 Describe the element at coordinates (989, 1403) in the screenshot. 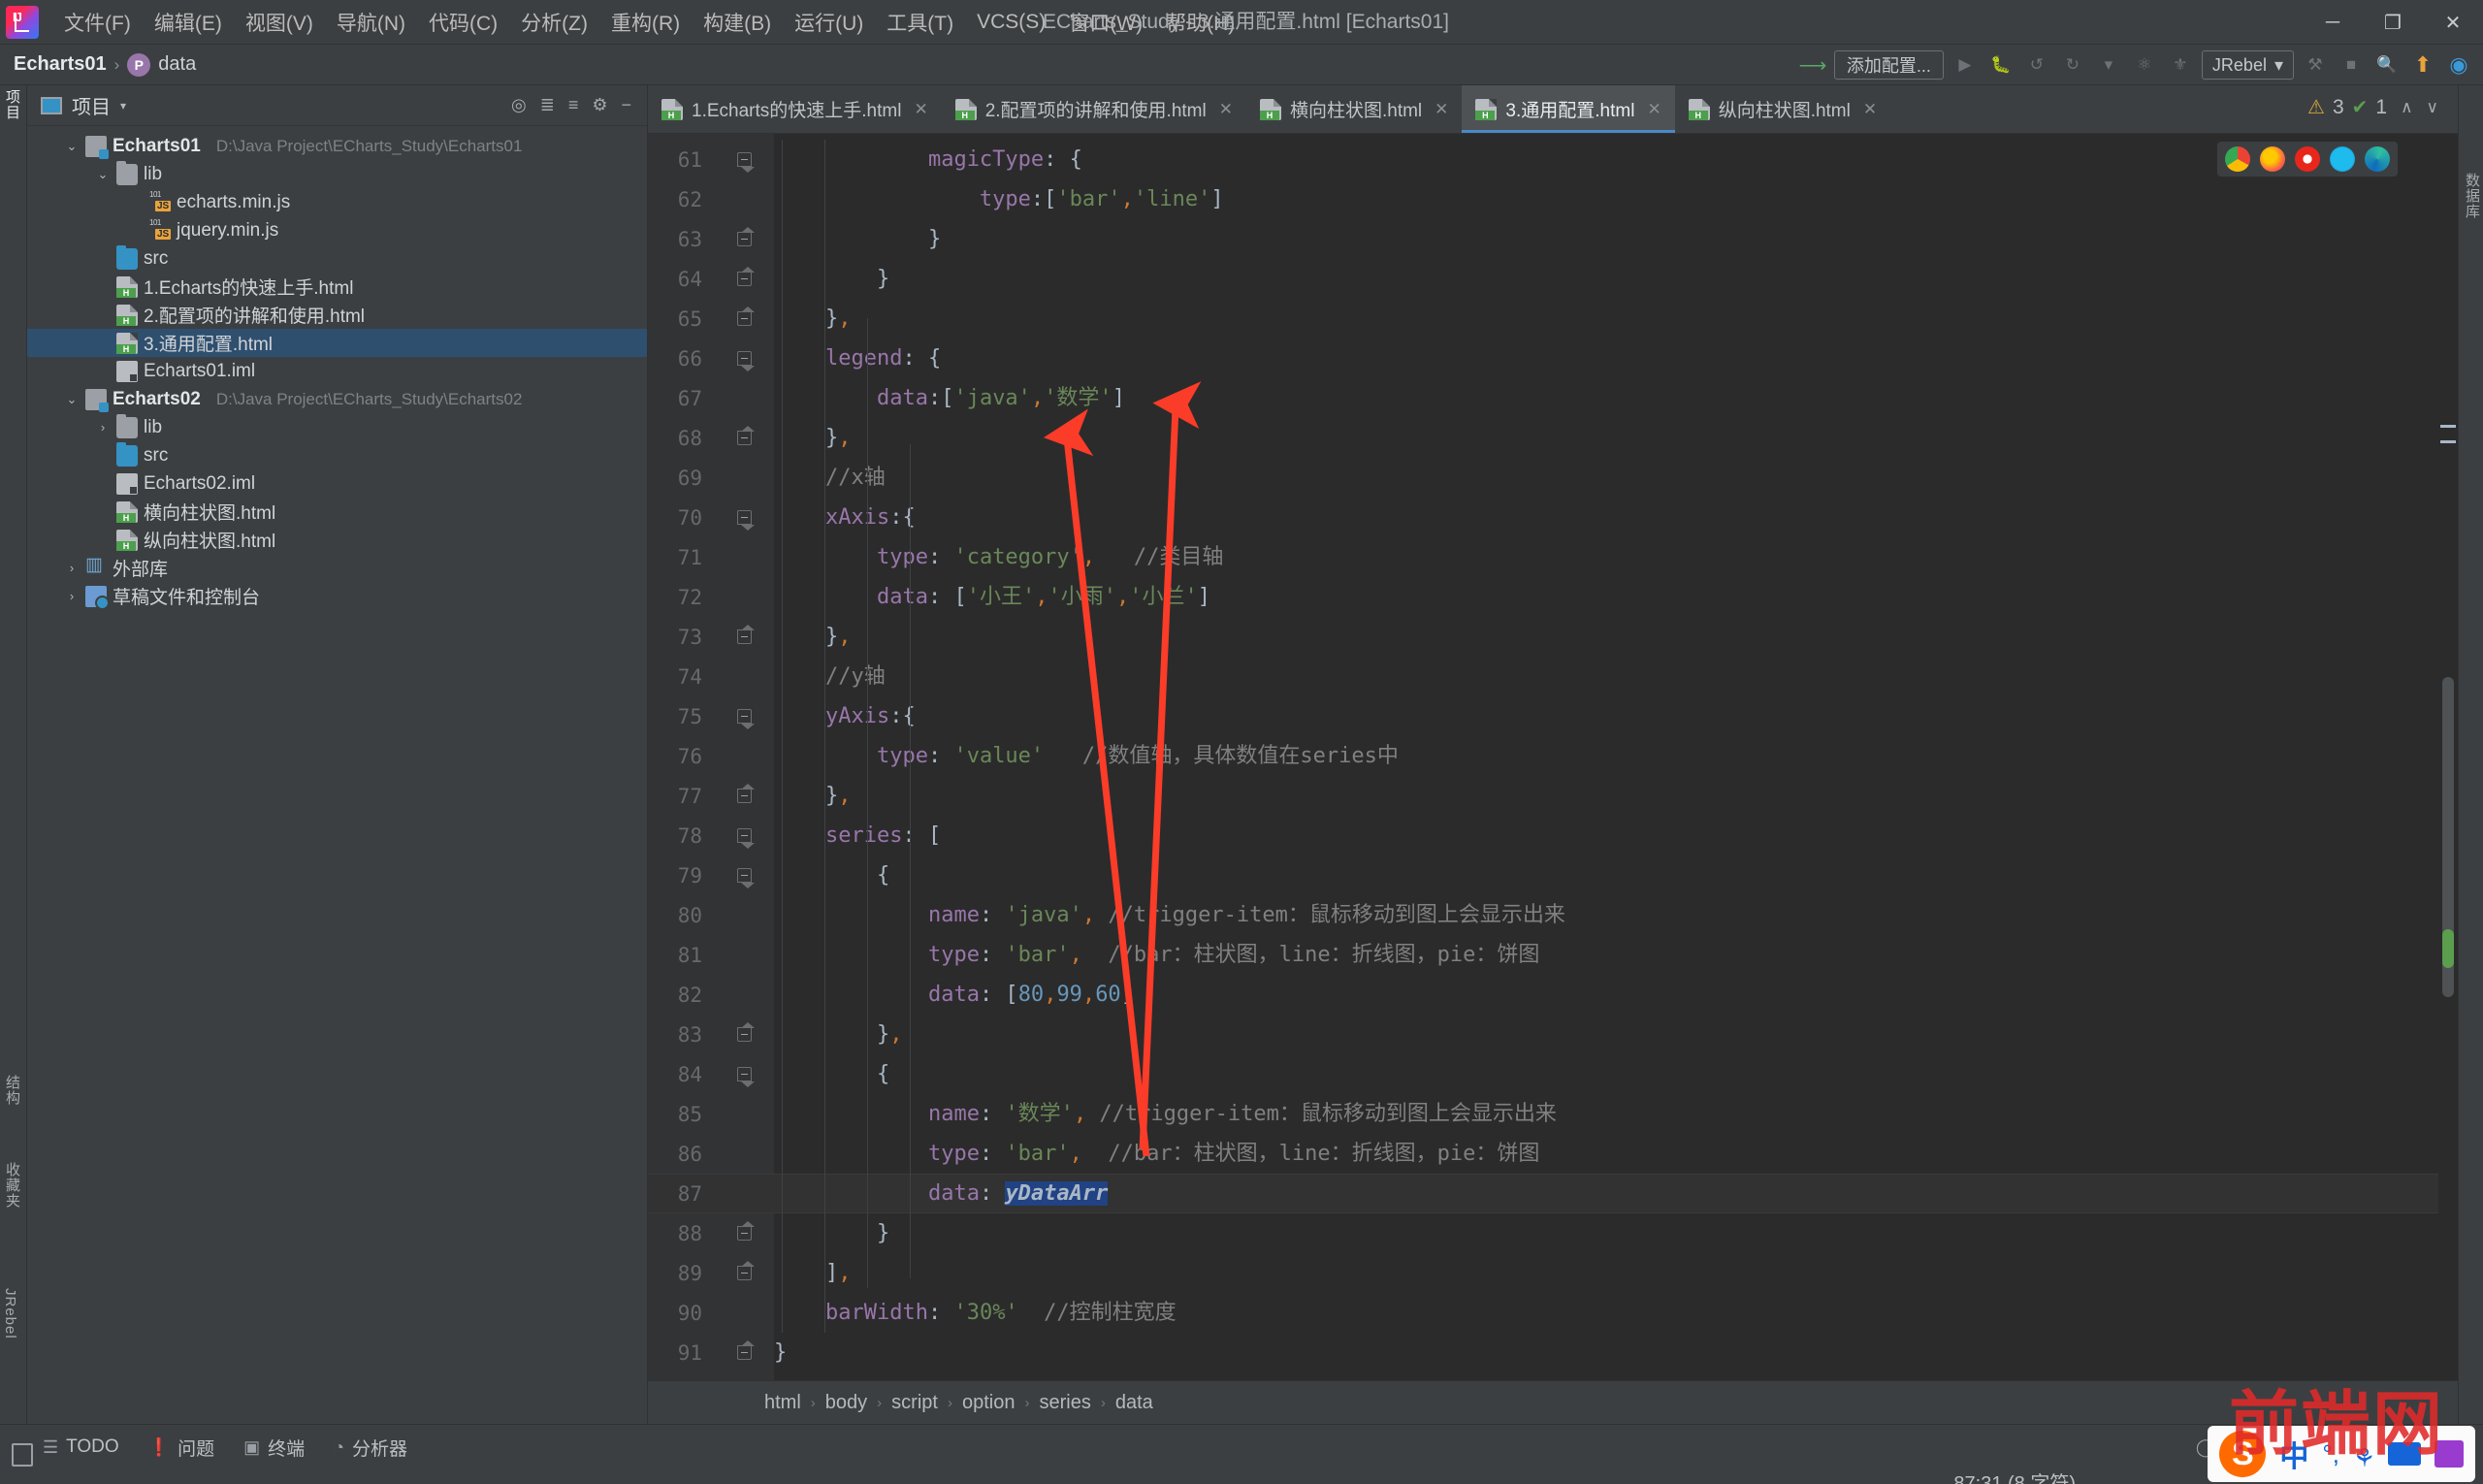

I see `editor-breadcrumb-item-option: option` at that location.